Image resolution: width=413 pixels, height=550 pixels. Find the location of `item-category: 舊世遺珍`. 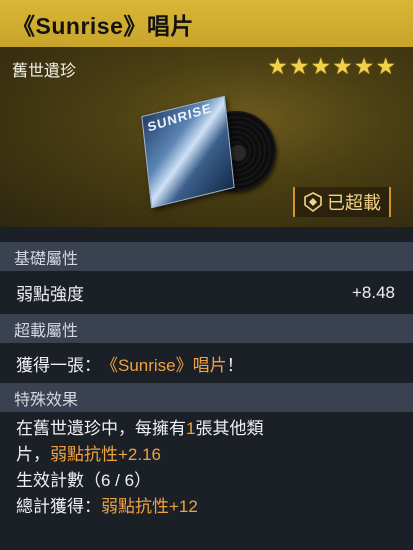

item-category: 舊世遺珍 is located at coordinates (44, 71).